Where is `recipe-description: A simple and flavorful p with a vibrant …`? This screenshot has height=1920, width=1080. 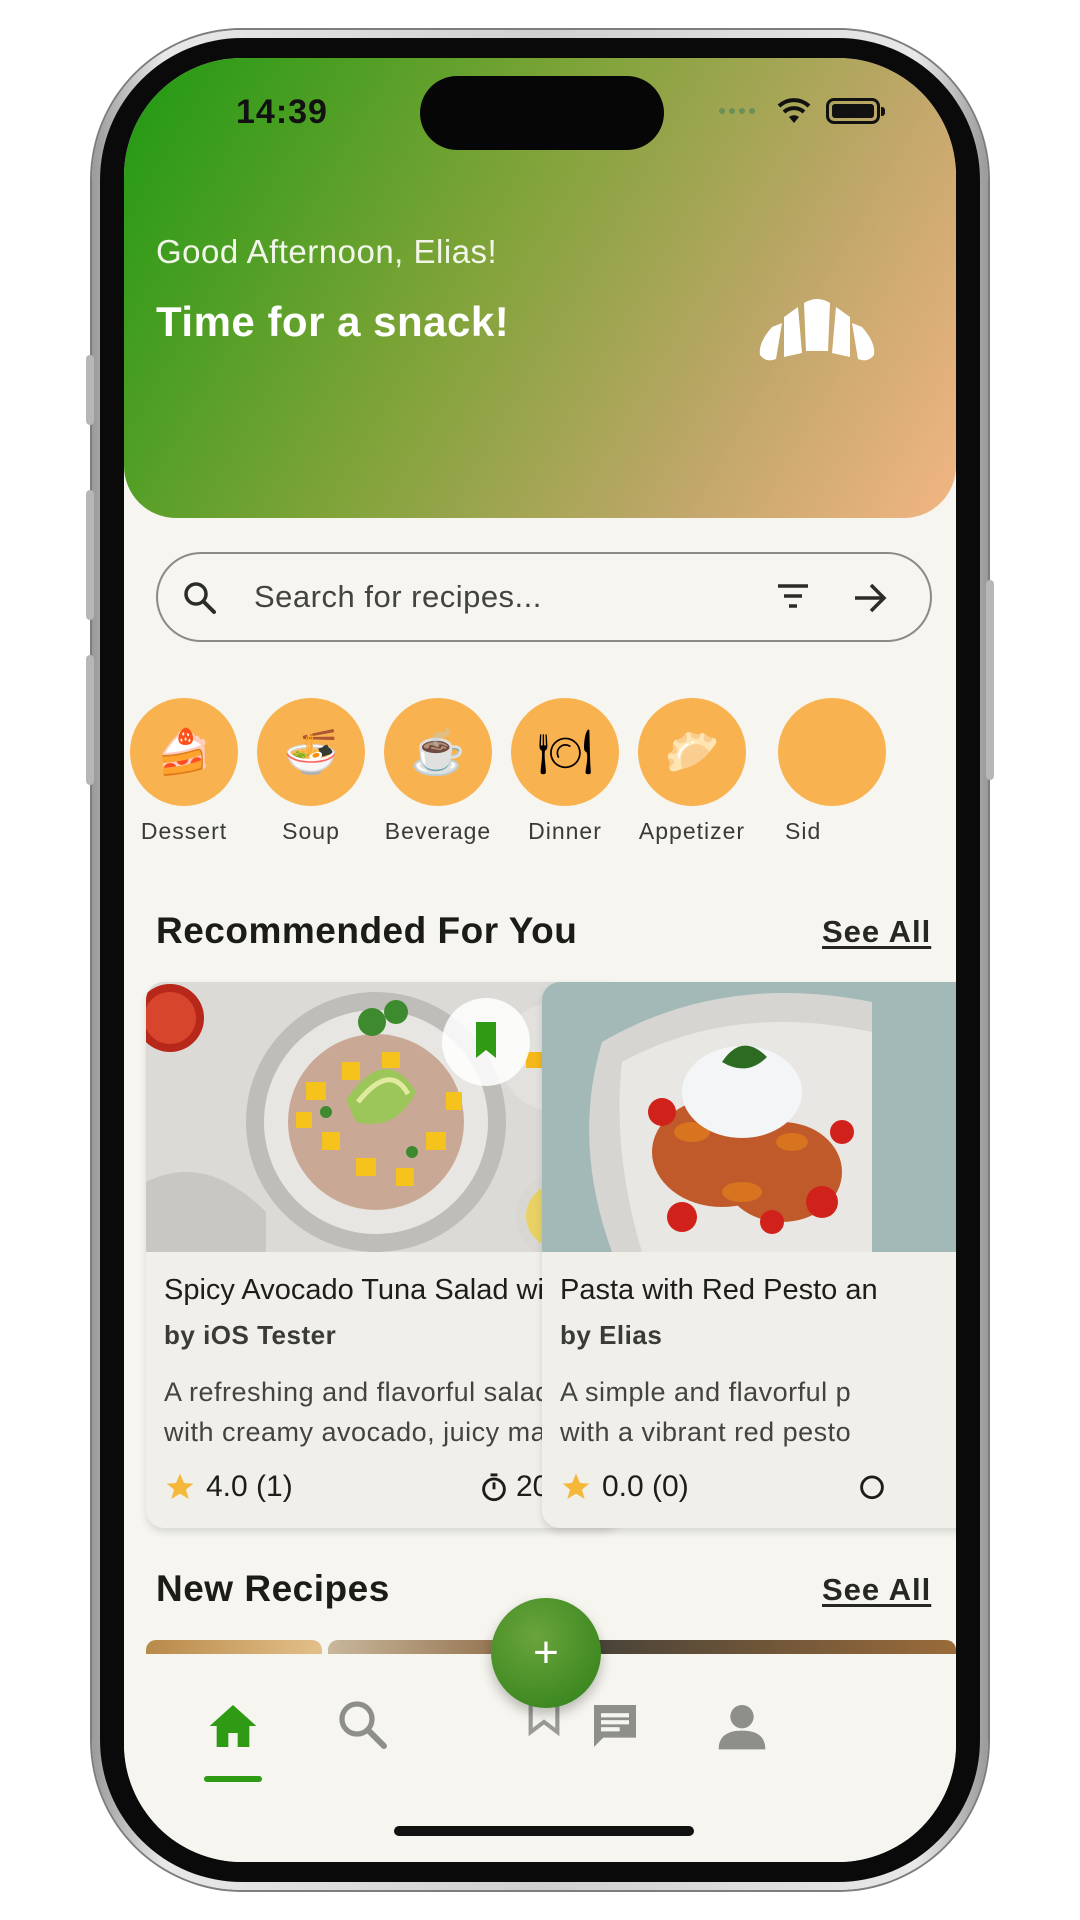 recipe-description: A simple and flavorful p with a vibrant … is located at coordinates (758, 1412).